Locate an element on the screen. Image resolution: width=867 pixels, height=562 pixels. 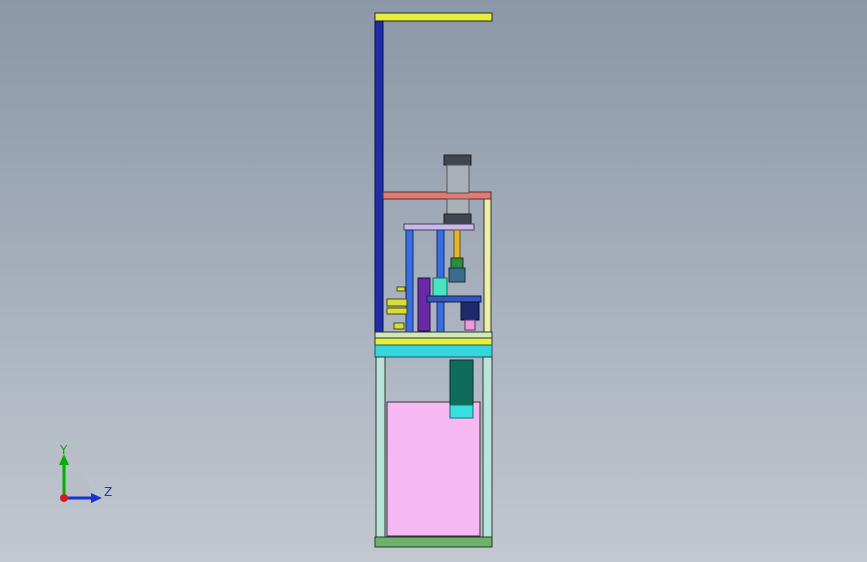
table-top-plate is located at coordinates (433, 335).